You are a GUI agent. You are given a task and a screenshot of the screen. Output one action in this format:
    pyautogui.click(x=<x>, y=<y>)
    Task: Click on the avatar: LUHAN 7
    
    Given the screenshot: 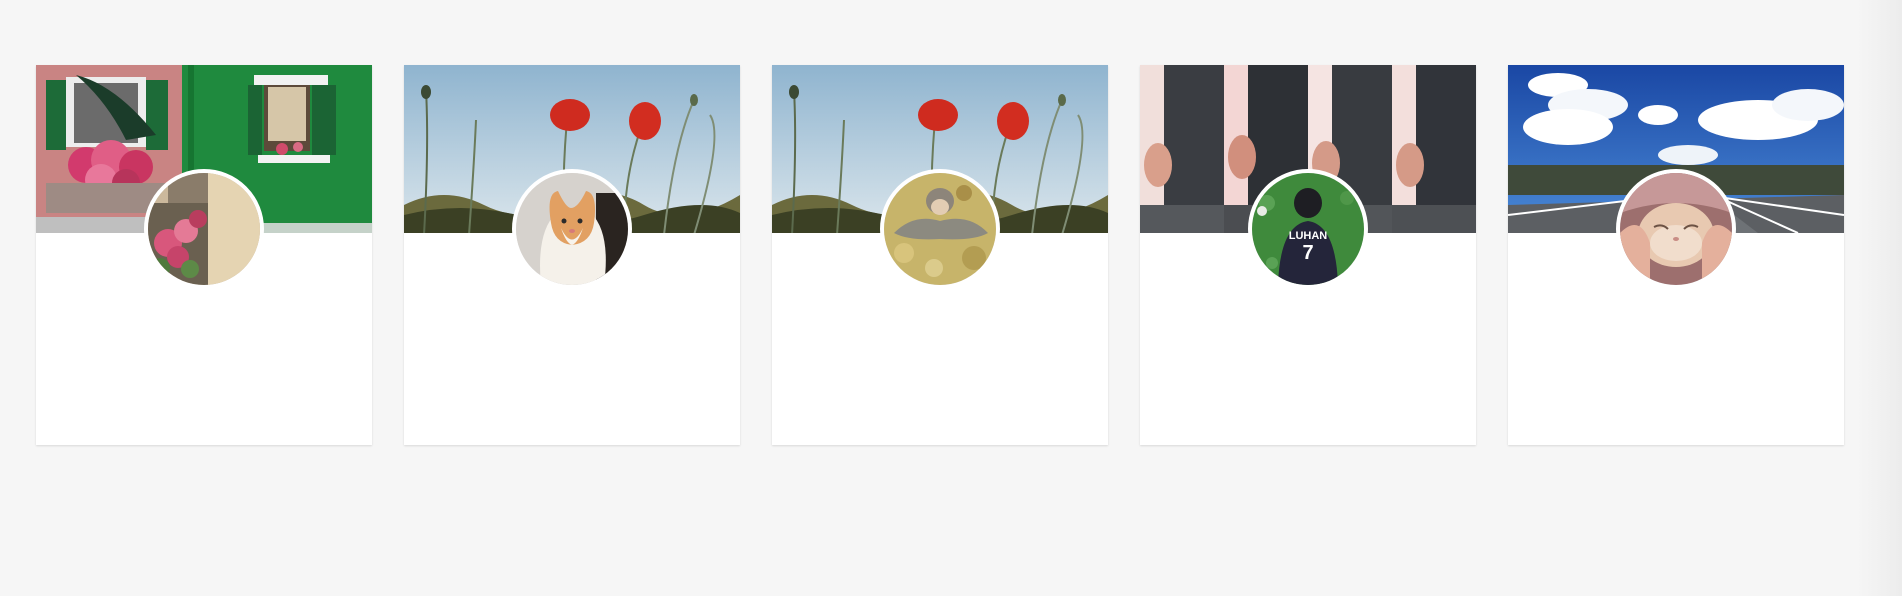 What is the action you would take?
    pyautogui.click(x=1308, y=229)
    